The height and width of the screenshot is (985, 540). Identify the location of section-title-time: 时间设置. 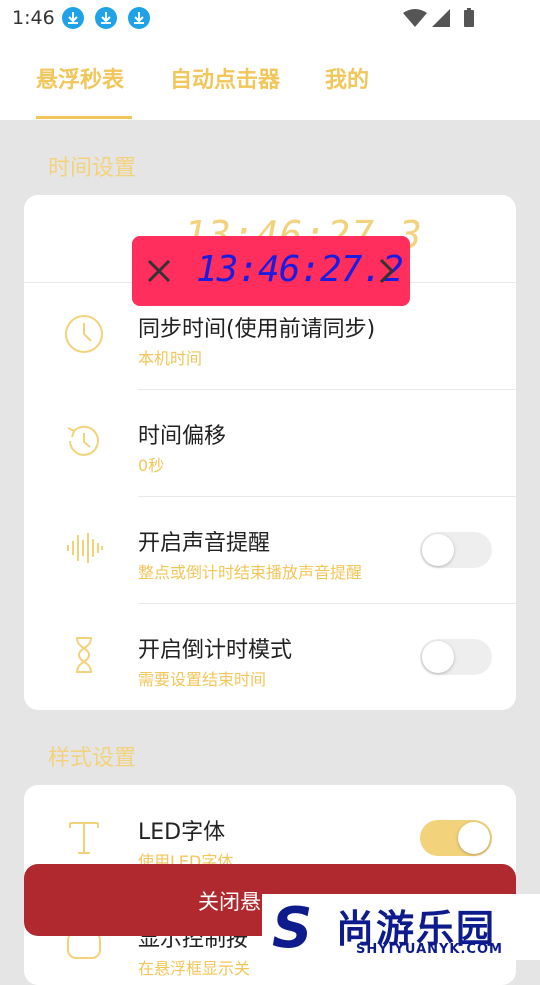
(92, 168).